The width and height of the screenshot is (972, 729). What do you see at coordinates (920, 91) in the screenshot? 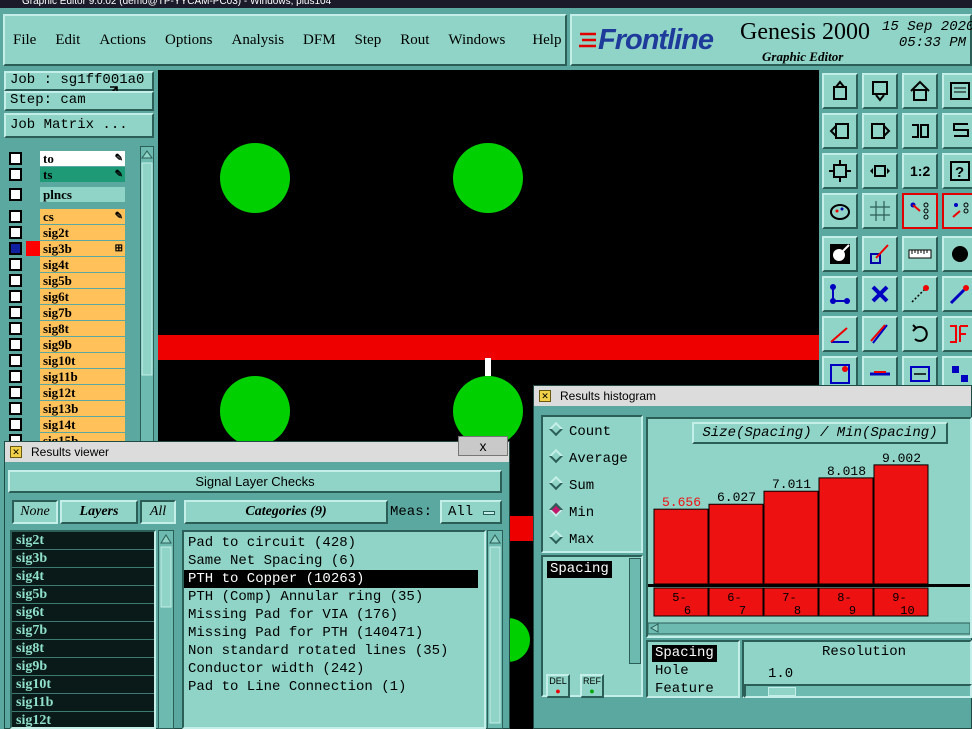
I see `home-icon` at bounding box center [920, 91].